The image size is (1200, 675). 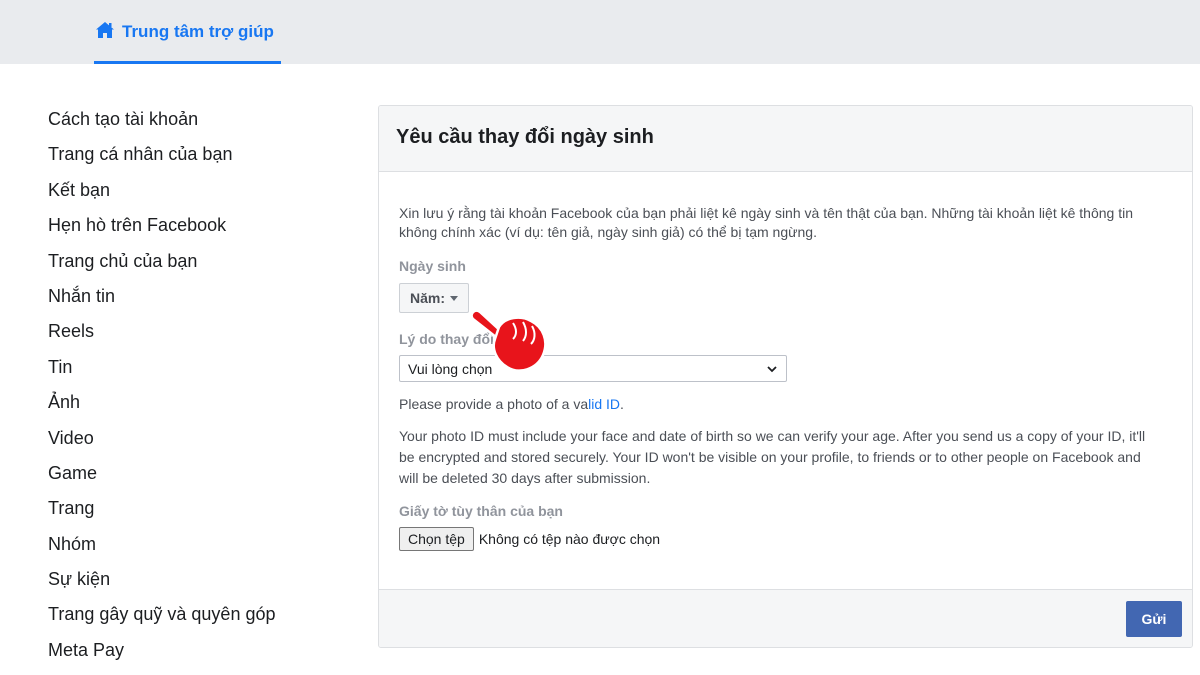 I want to click on year-dropdown-label: Năm:, so click(x=428, y=298).